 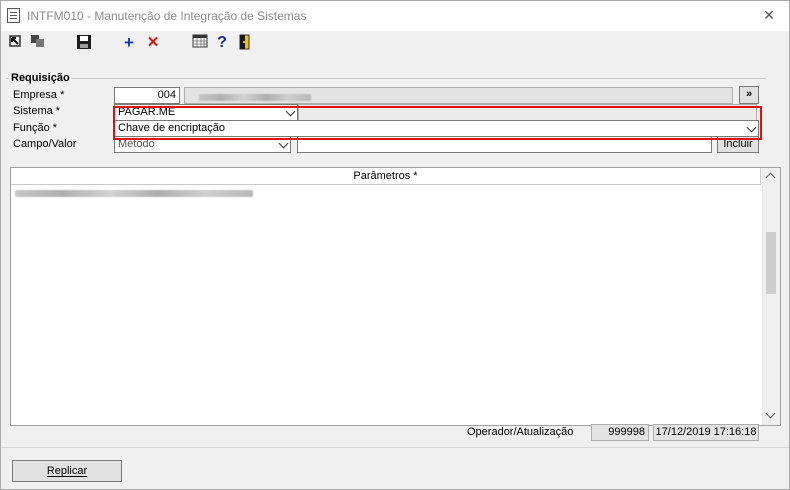 What do you see at coordinates (45, 144) in the screenshot?
I see `campo-valor-label: Campo/Valor` at bounding box center [45, 144].